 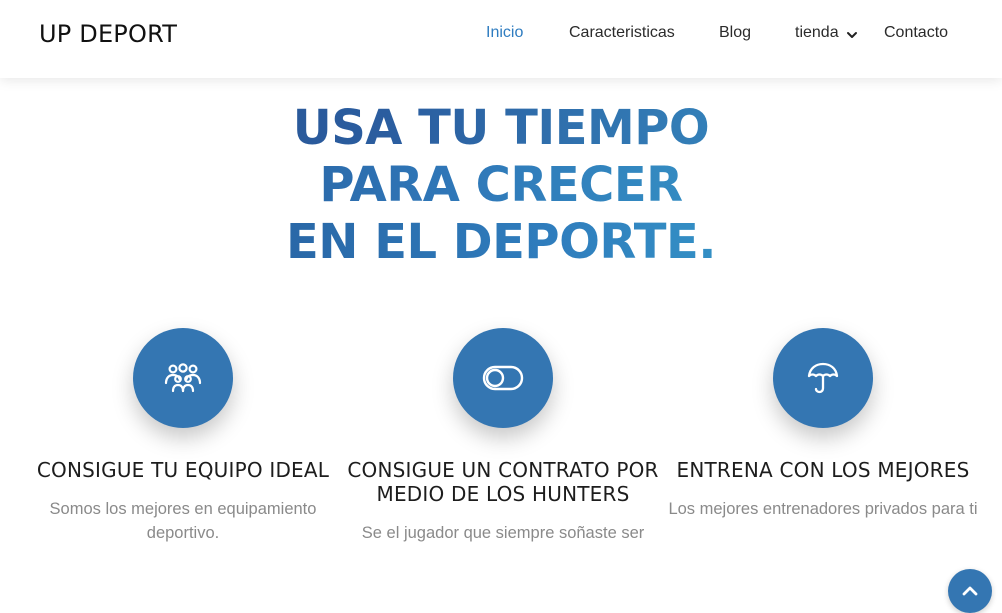 I want to click on feature-title: ENTRENA CON LOS MEJORES, so click(x=823, y=470).